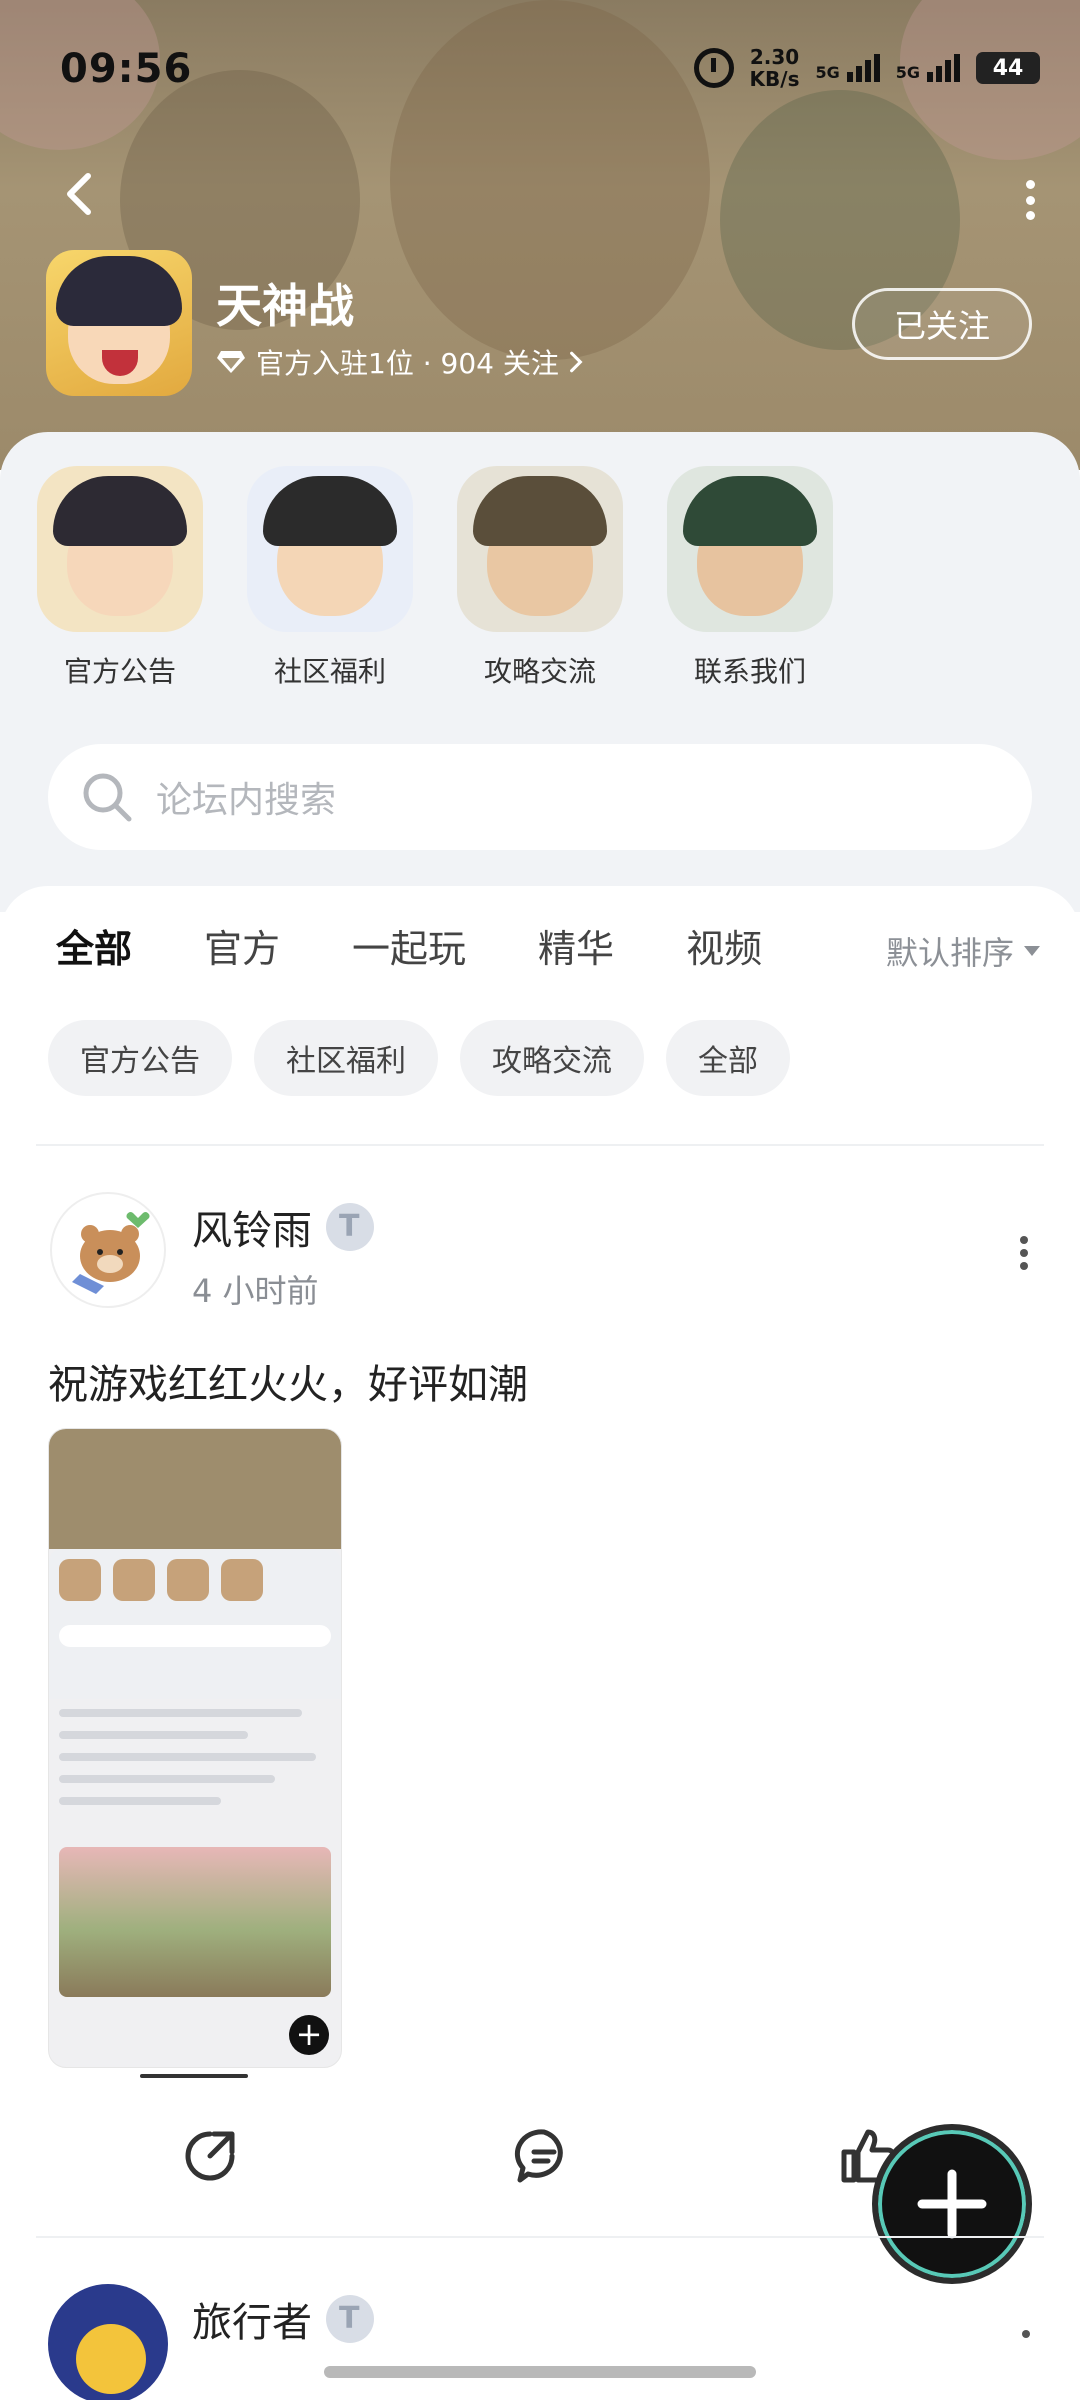 This screenshot has height=2400, width=1080. I want to click on battery-icon: 44, so click(1008, 68).